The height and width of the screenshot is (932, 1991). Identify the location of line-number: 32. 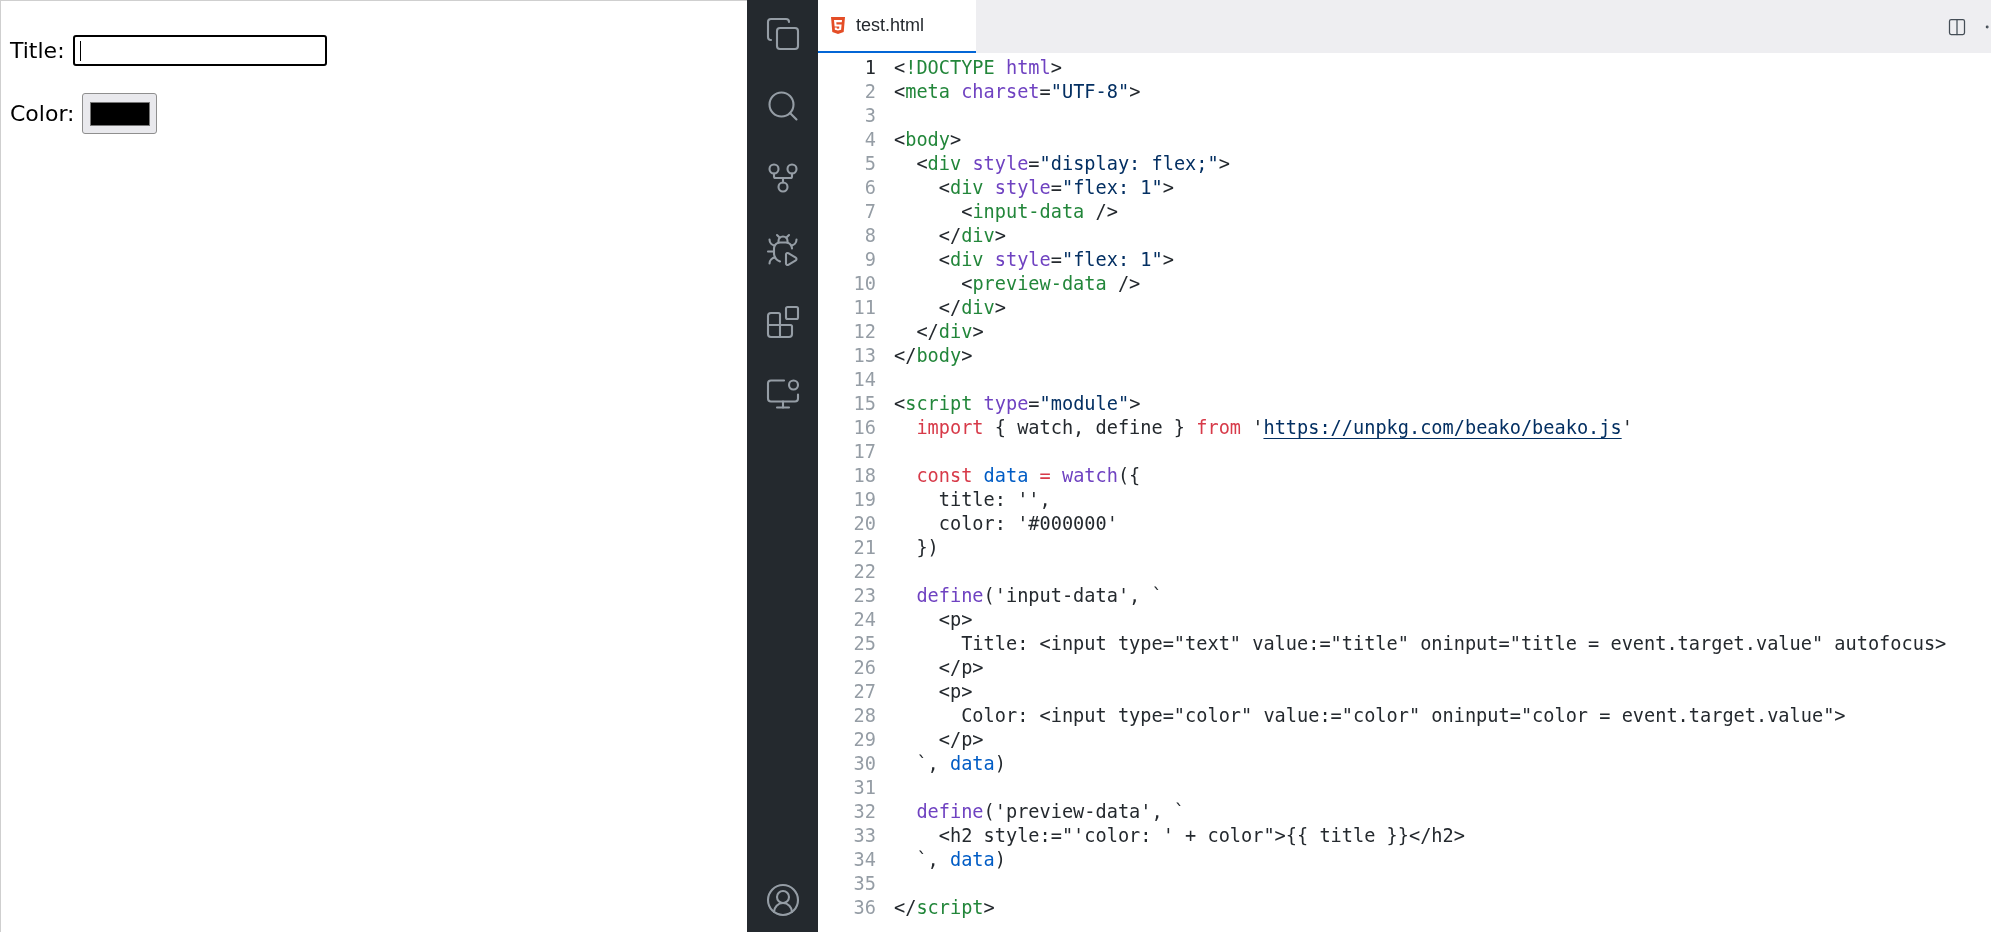
(864, 812).